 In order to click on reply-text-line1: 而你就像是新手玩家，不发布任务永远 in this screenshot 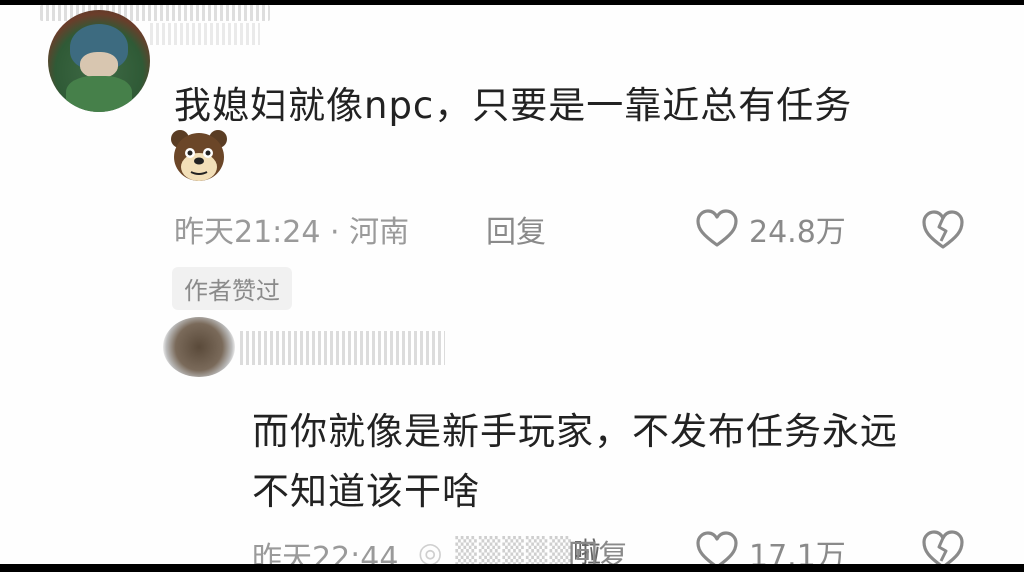, I will do `click(575, 431)`.